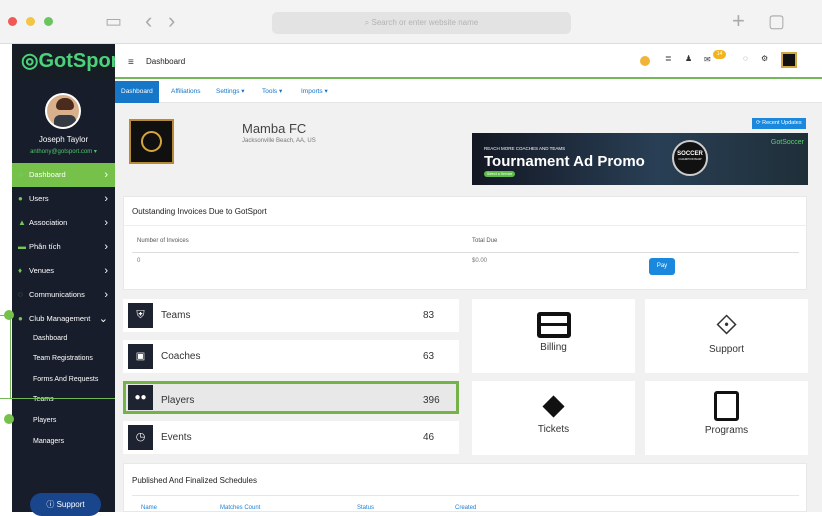 This screenshot has height=516, width=822. I want to click on submenu-managers: Managers, so click(48, 441).